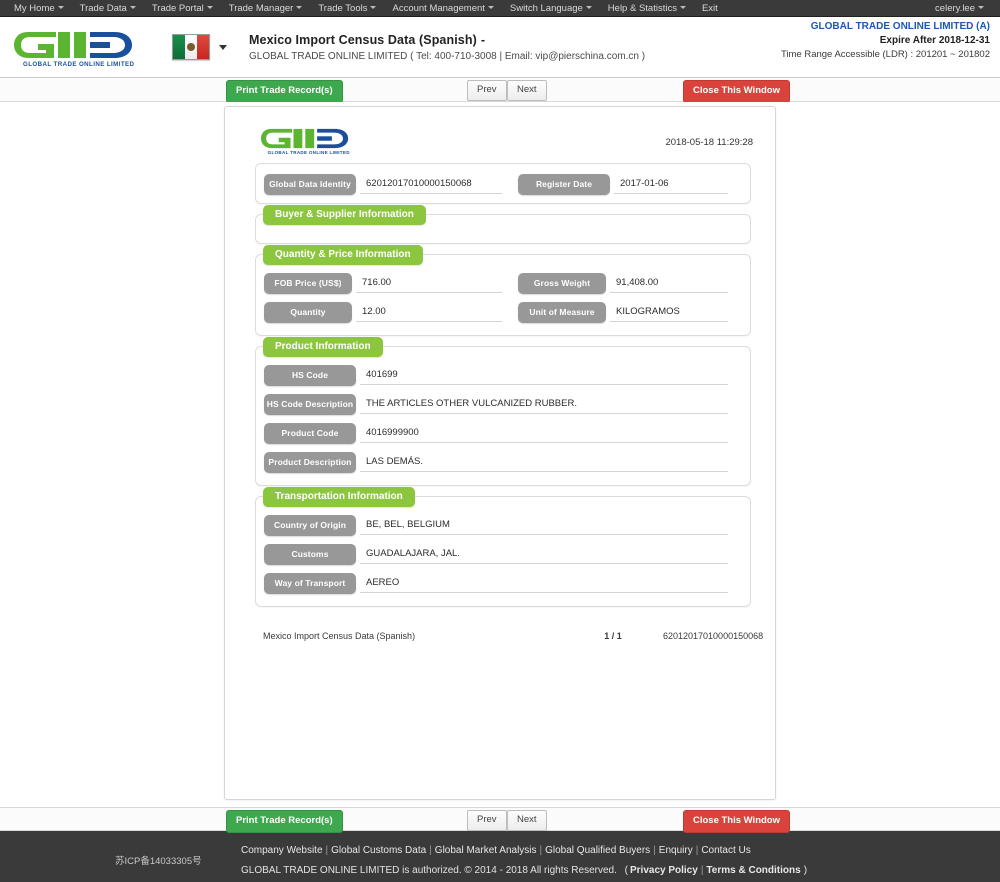  I want to click on flag-stripe-red, so click(203, 47).